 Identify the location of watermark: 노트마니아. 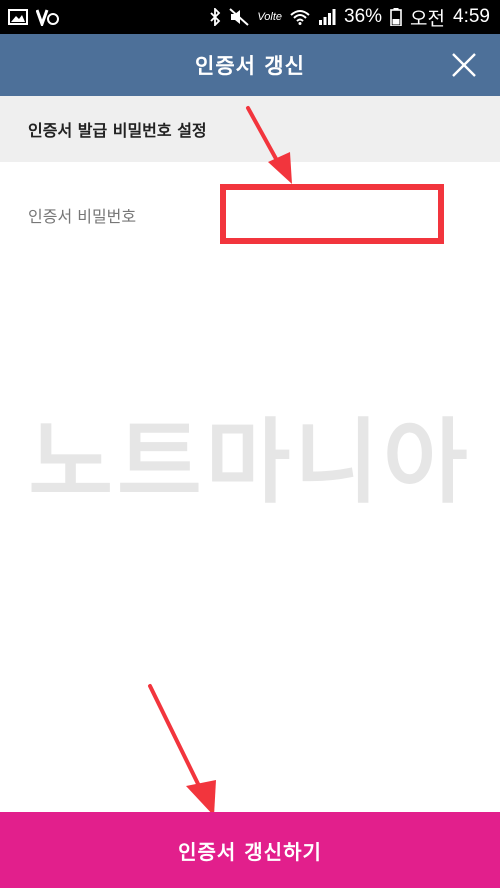
(250, 462).